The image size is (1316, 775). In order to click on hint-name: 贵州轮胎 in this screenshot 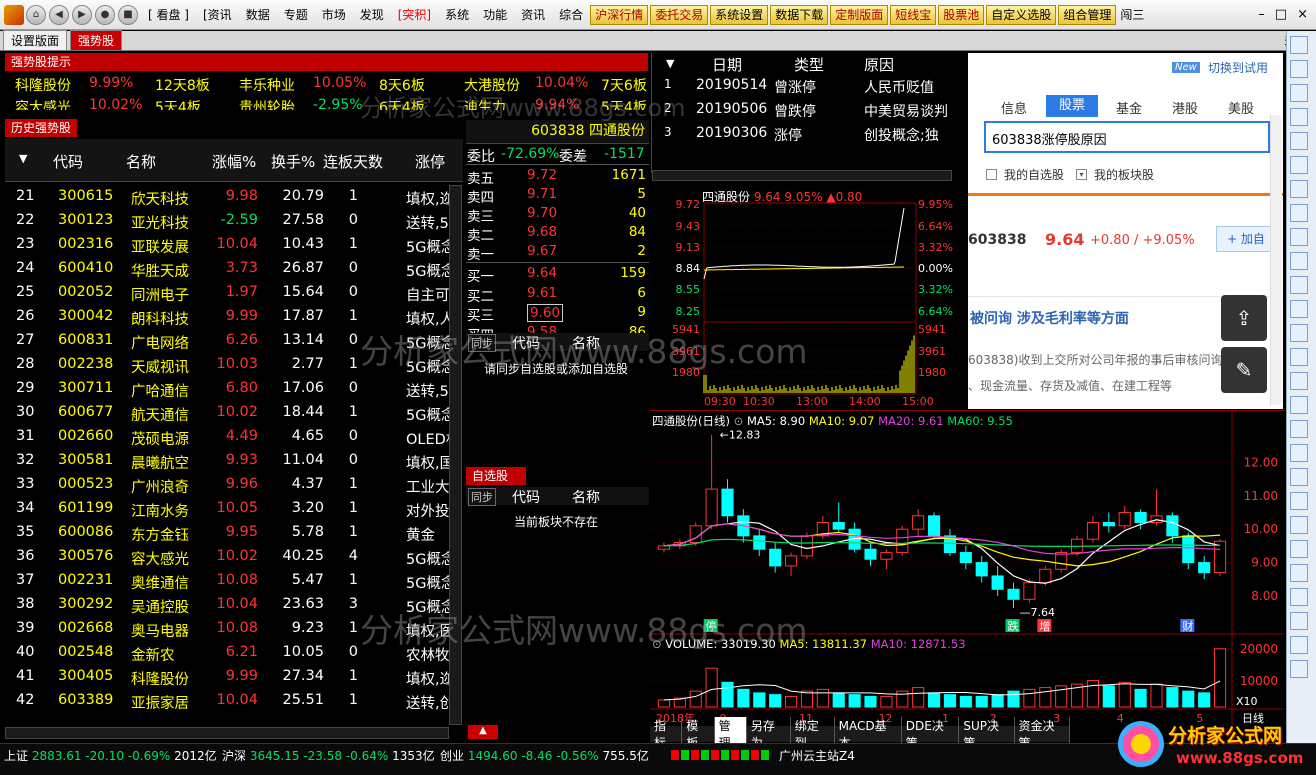, I will do `click(267, 103)`.